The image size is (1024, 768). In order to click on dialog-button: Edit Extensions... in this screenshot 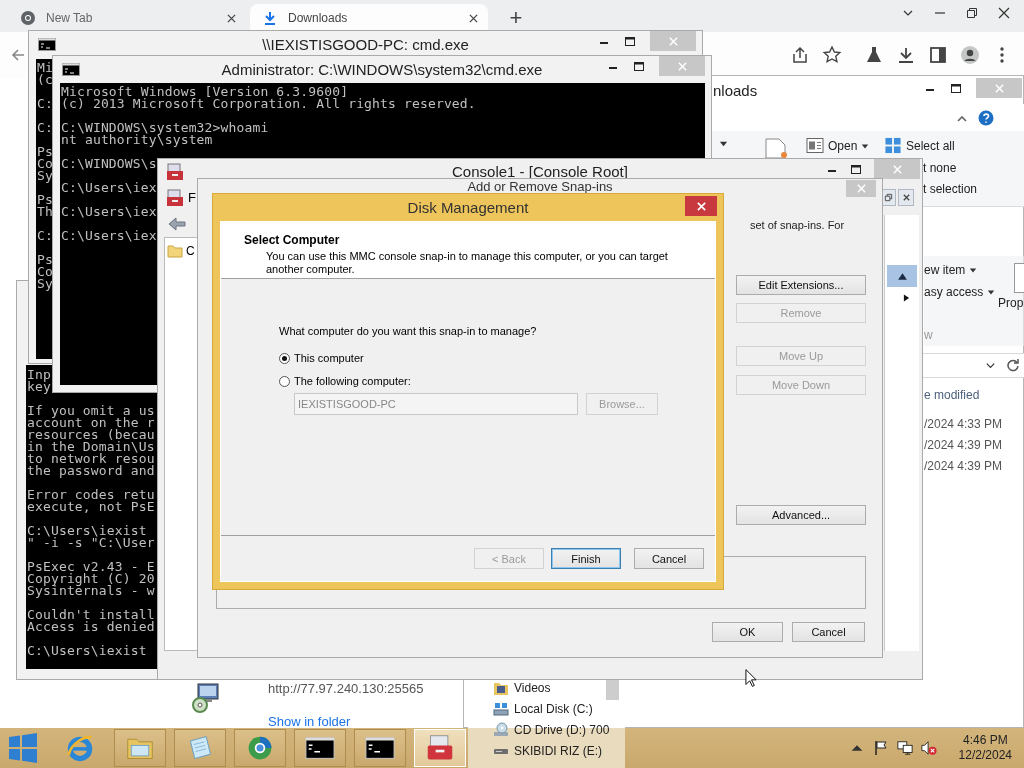, I will do `click(801, 285)`.